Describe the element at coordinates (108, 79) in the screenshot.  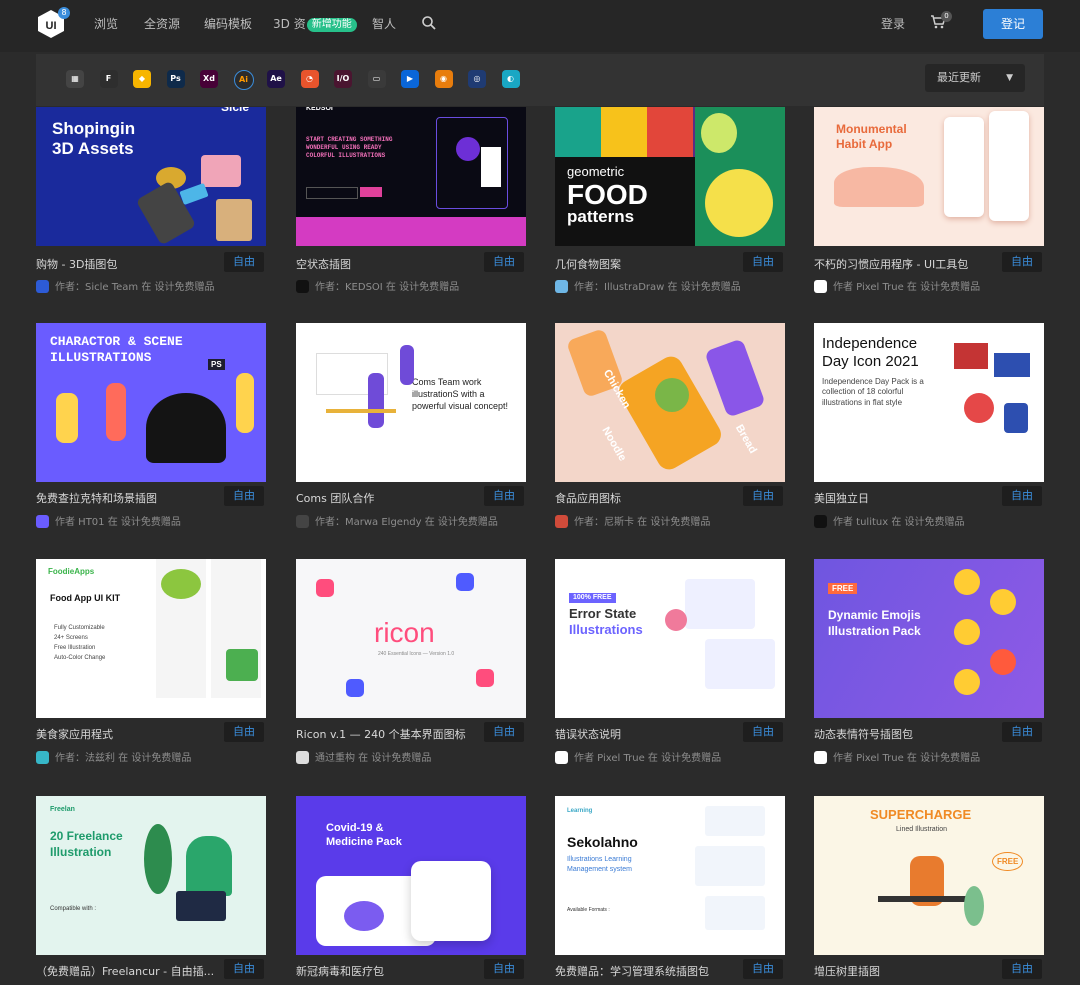
I see `filter-figma-icon: F` at that location.